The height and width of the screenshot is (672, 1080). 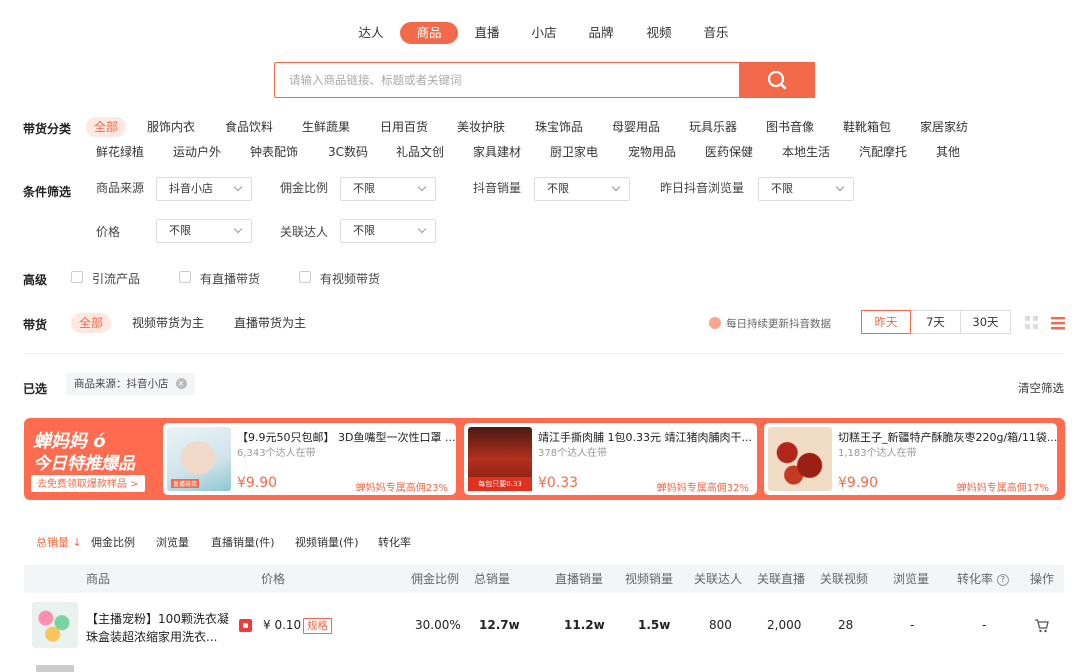 What do you see at coordinates (1042, 579) in the screenshot?
I see `th-action: 操作` at bounding box center [1042, 579].